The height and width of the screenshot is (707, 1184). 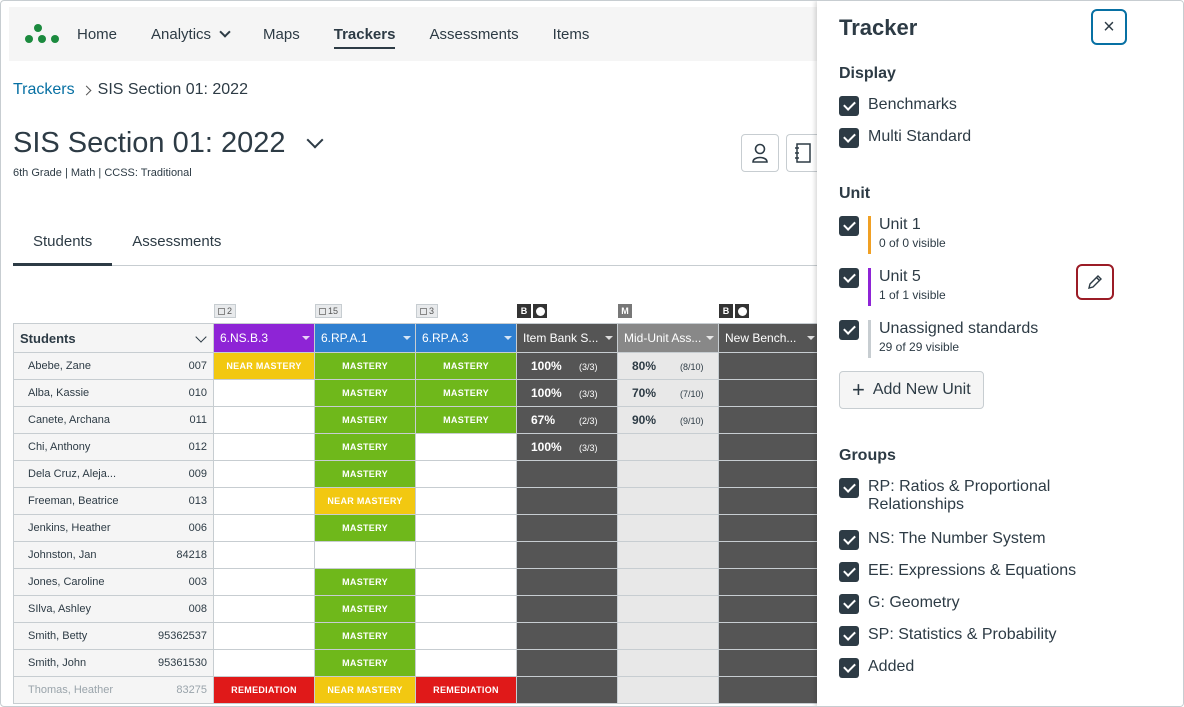 I want to click on student-name-cell: Smith, John 95361530, so click(x=113, y=663).